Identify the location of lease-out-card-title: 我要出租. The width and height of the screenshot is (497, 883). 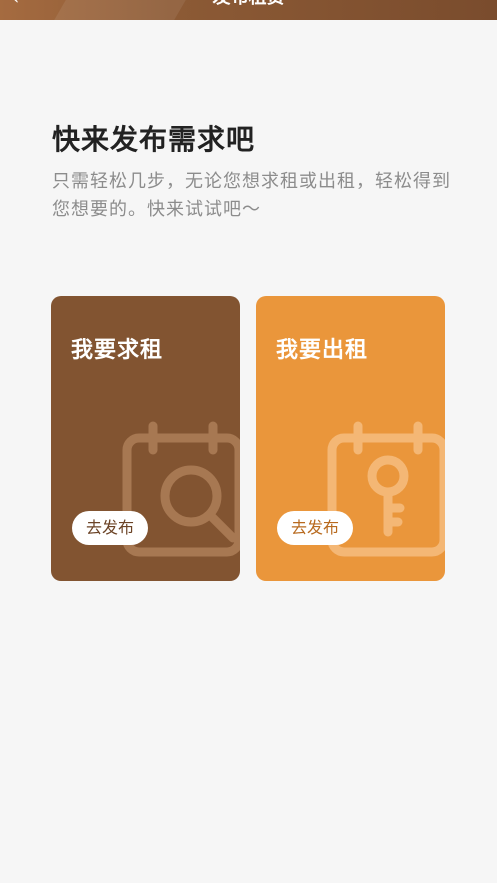
(322, 350).